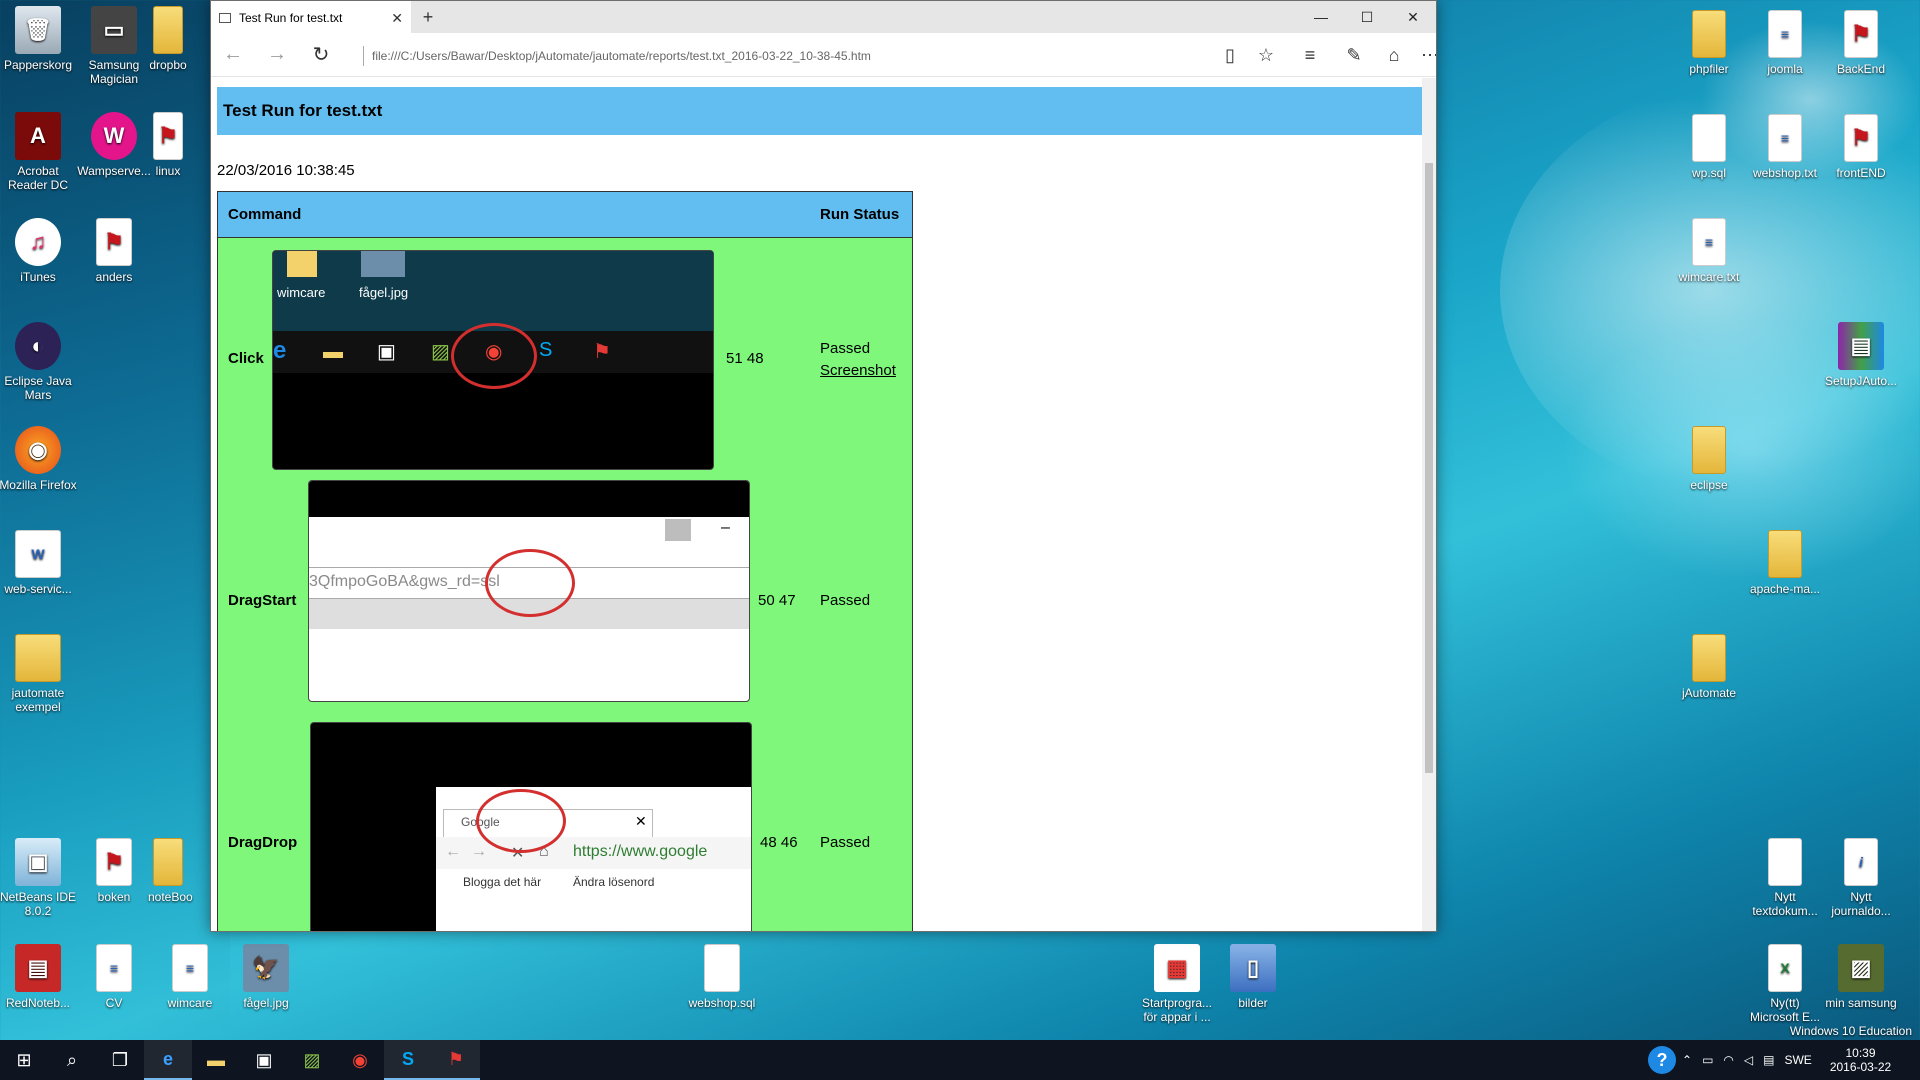 The height and width of the screenshot is (1080, 1920). What do you see at coordinates (114, 136) in the screenshot?
I see `wamp-icon: W` at bounding box center [114, 136].